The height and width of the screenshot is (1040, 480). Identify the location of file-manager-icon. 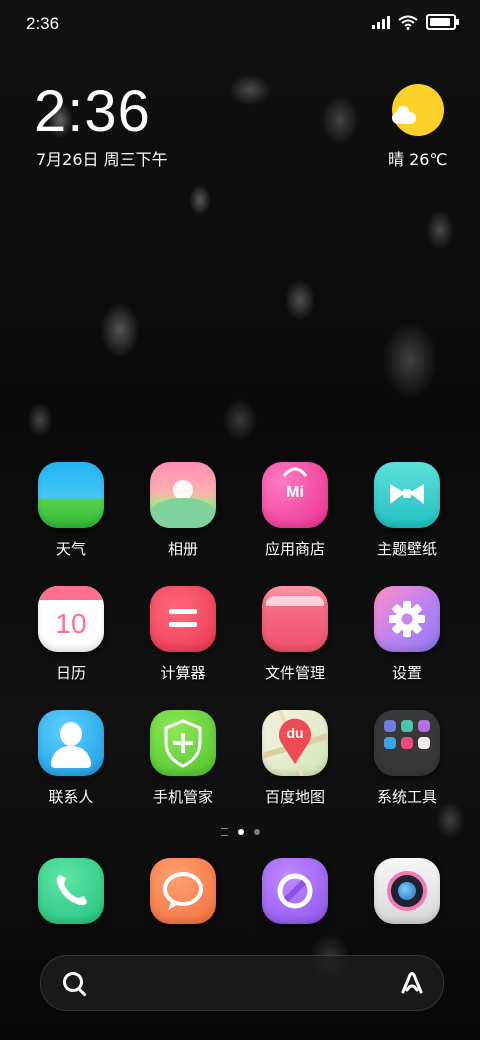
(295, 619).